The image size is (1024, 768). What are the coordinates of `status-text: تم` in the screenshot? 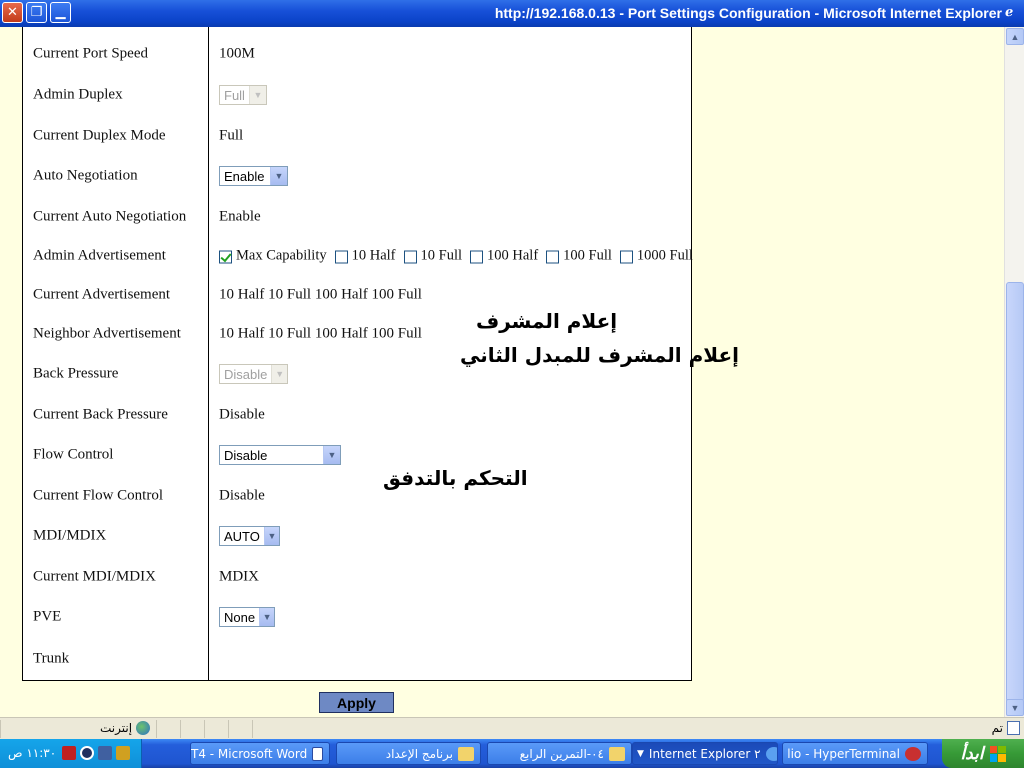 It's located at (997, 728).